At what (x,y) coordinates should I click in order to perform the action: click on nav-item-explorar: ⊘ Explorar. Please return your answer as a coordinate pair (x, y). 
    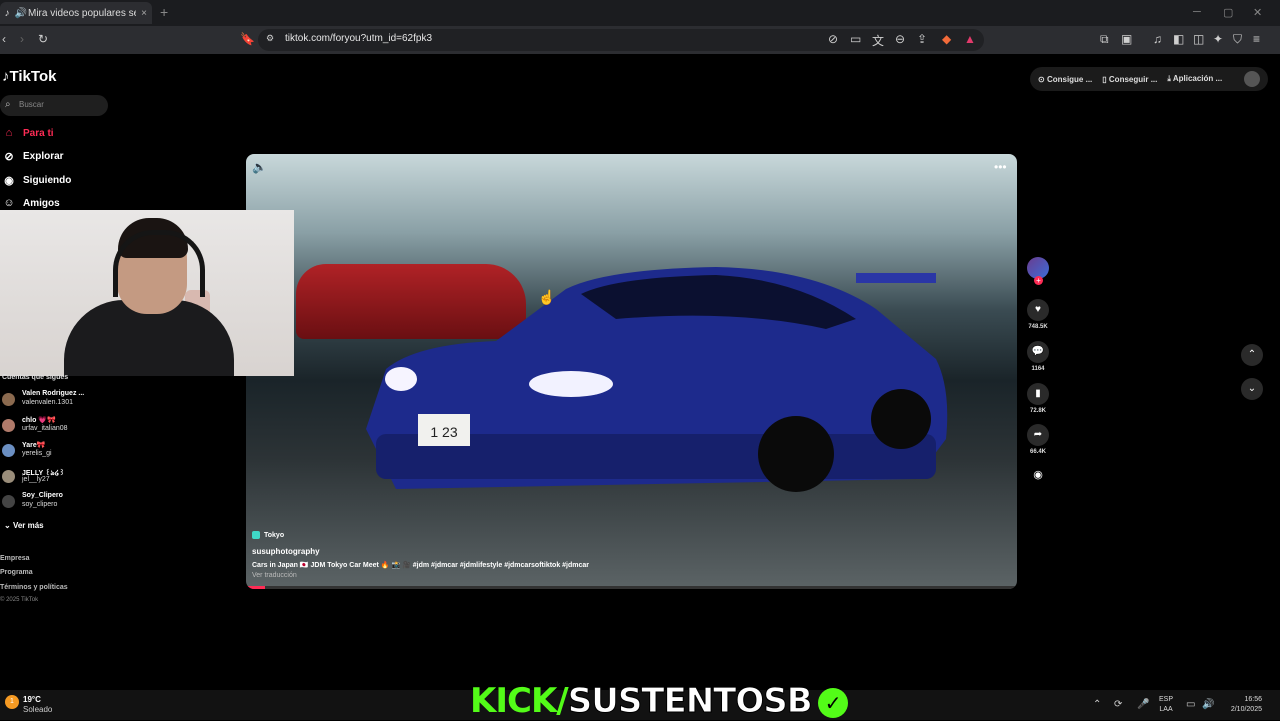
    Looking at the image, I should click on (31, 156).